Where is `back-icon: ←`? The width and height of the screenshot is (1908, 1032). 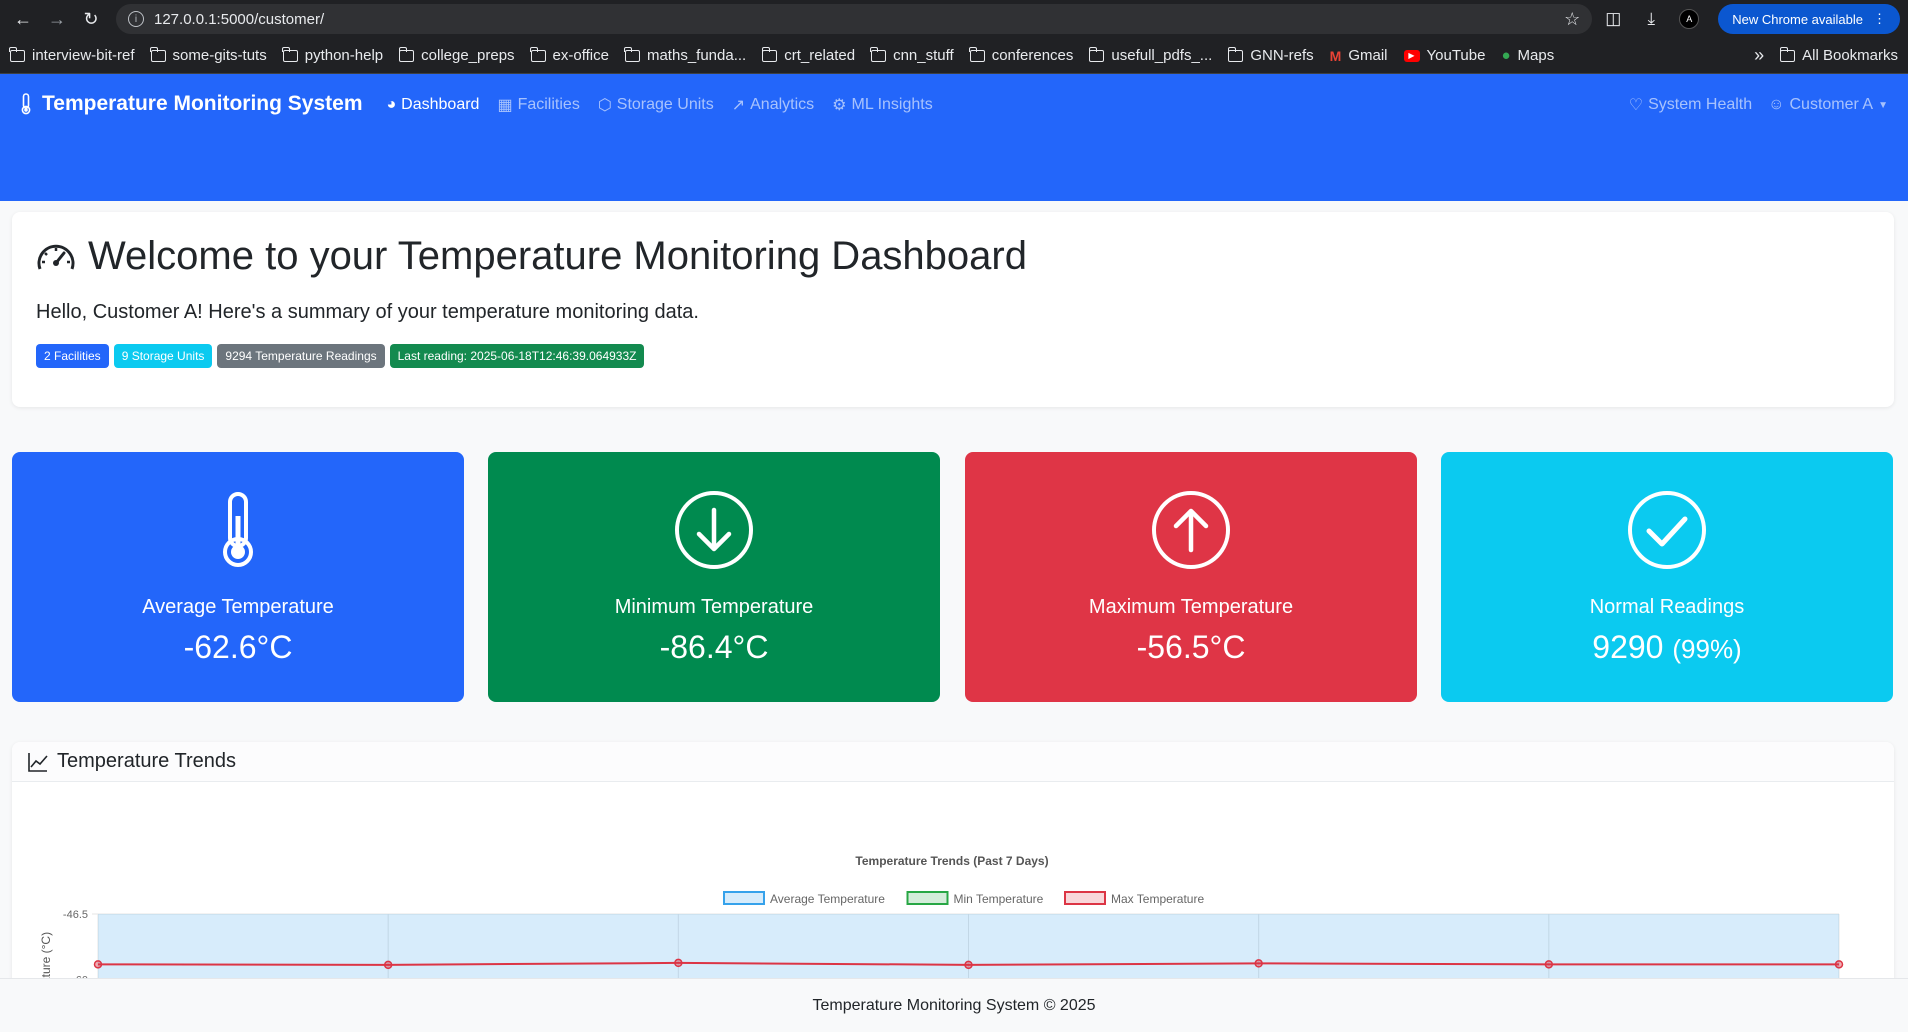
back-icon: ← is located at coordinates (23, 19).